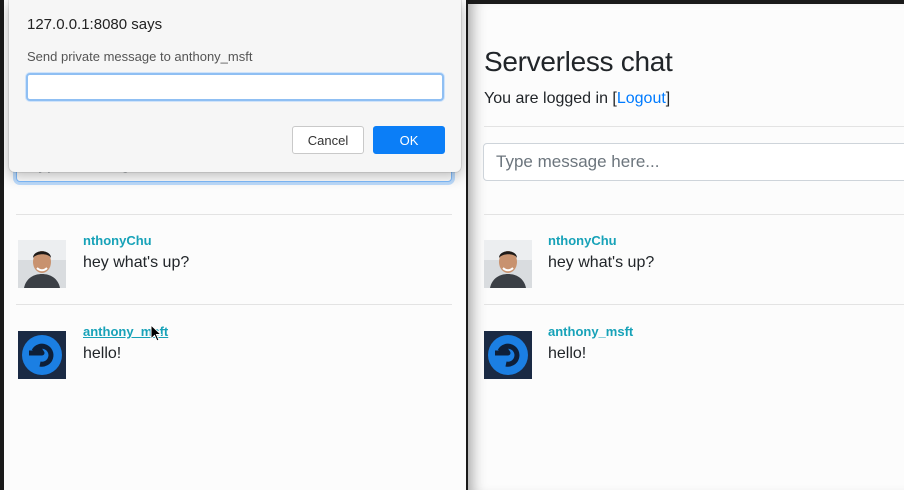  I want to click on dialog-text-input, so click(235, 87).